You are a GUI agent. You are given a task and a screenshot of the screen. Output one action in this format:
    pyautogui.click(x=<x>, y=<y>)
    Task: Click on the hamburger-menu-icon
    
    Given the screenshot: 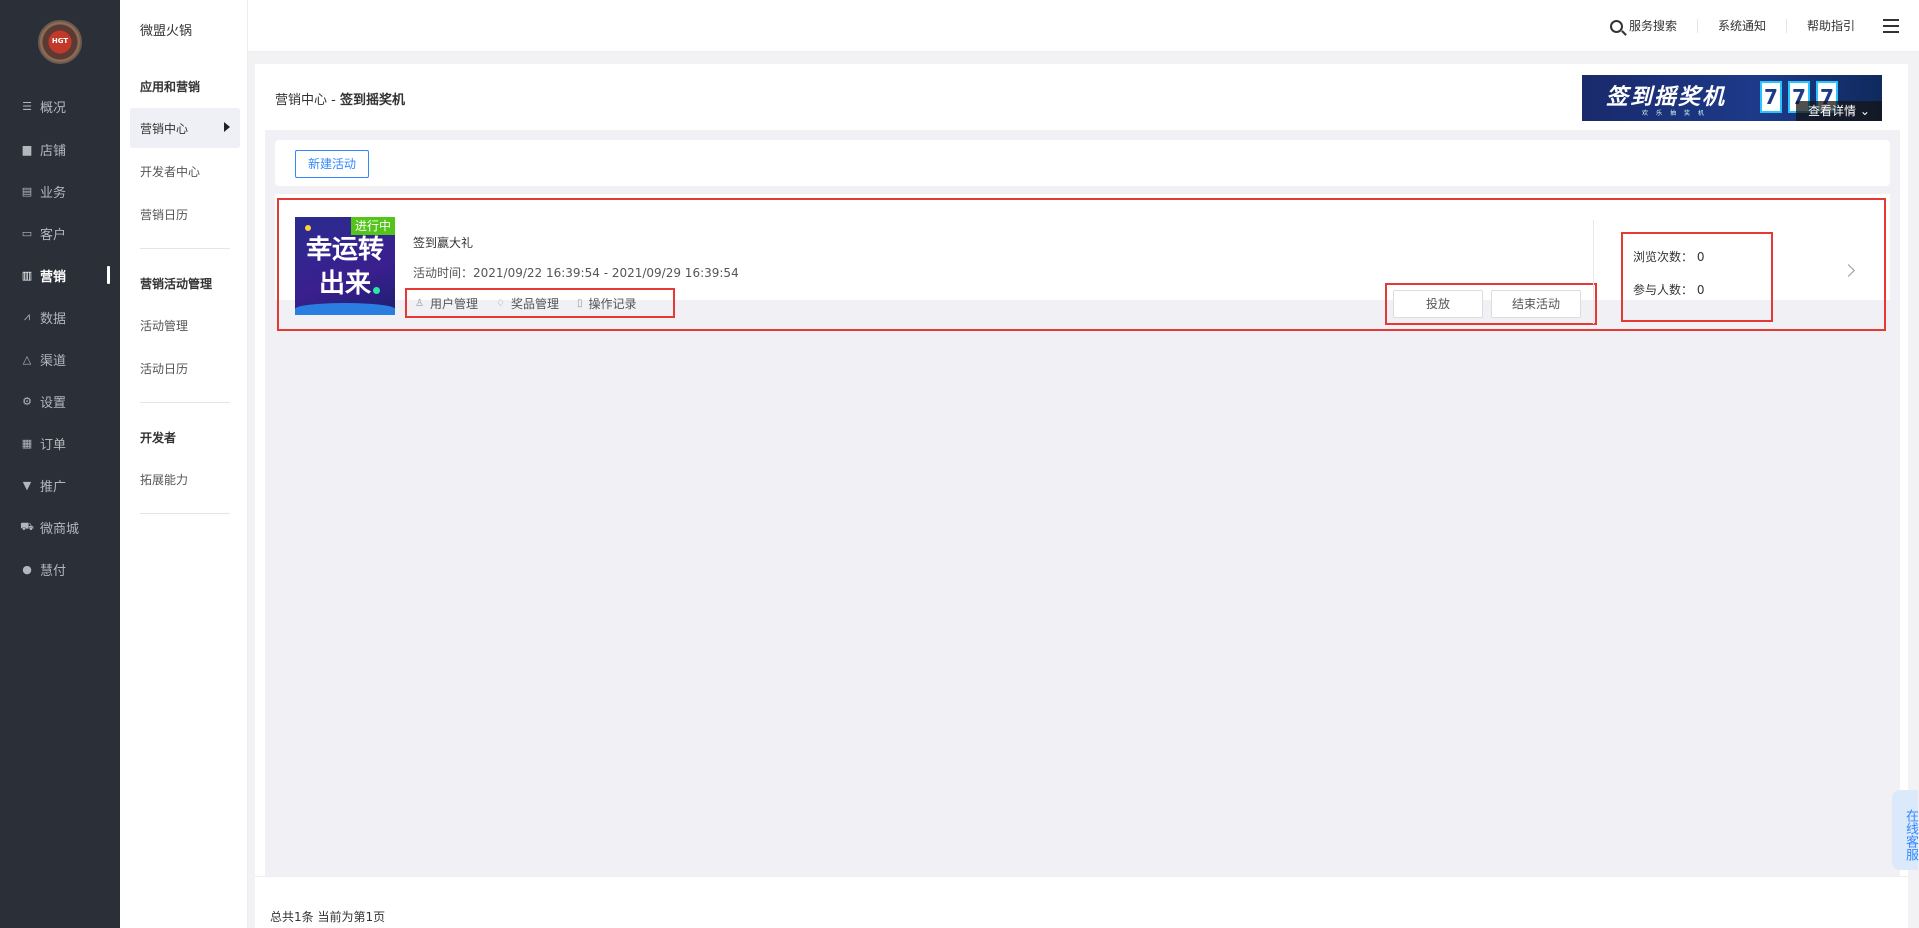 What is the action you would take?
    pyautogui.click(x=1891, y=26)
    